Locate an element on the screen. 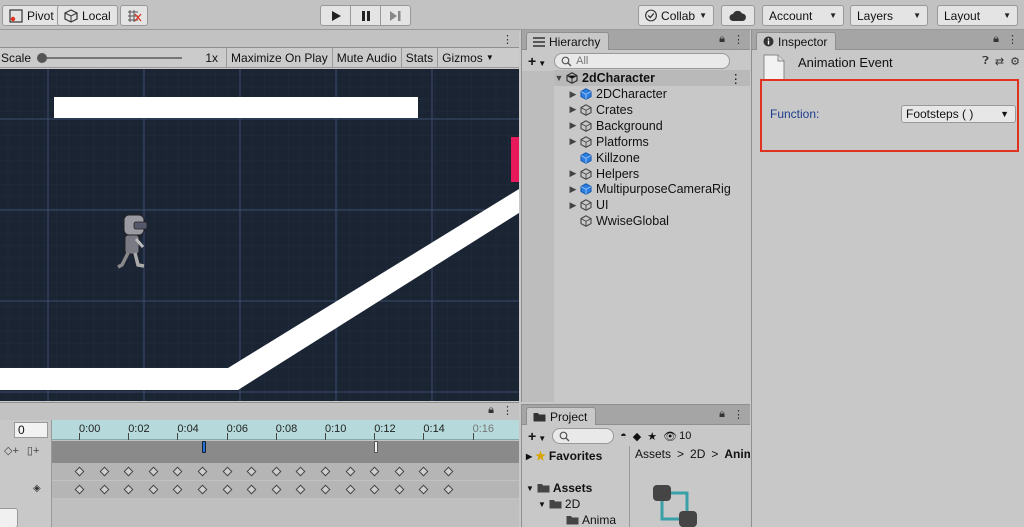  preset-sliders-icon: ⇄ is located at coordinates (999, 61).